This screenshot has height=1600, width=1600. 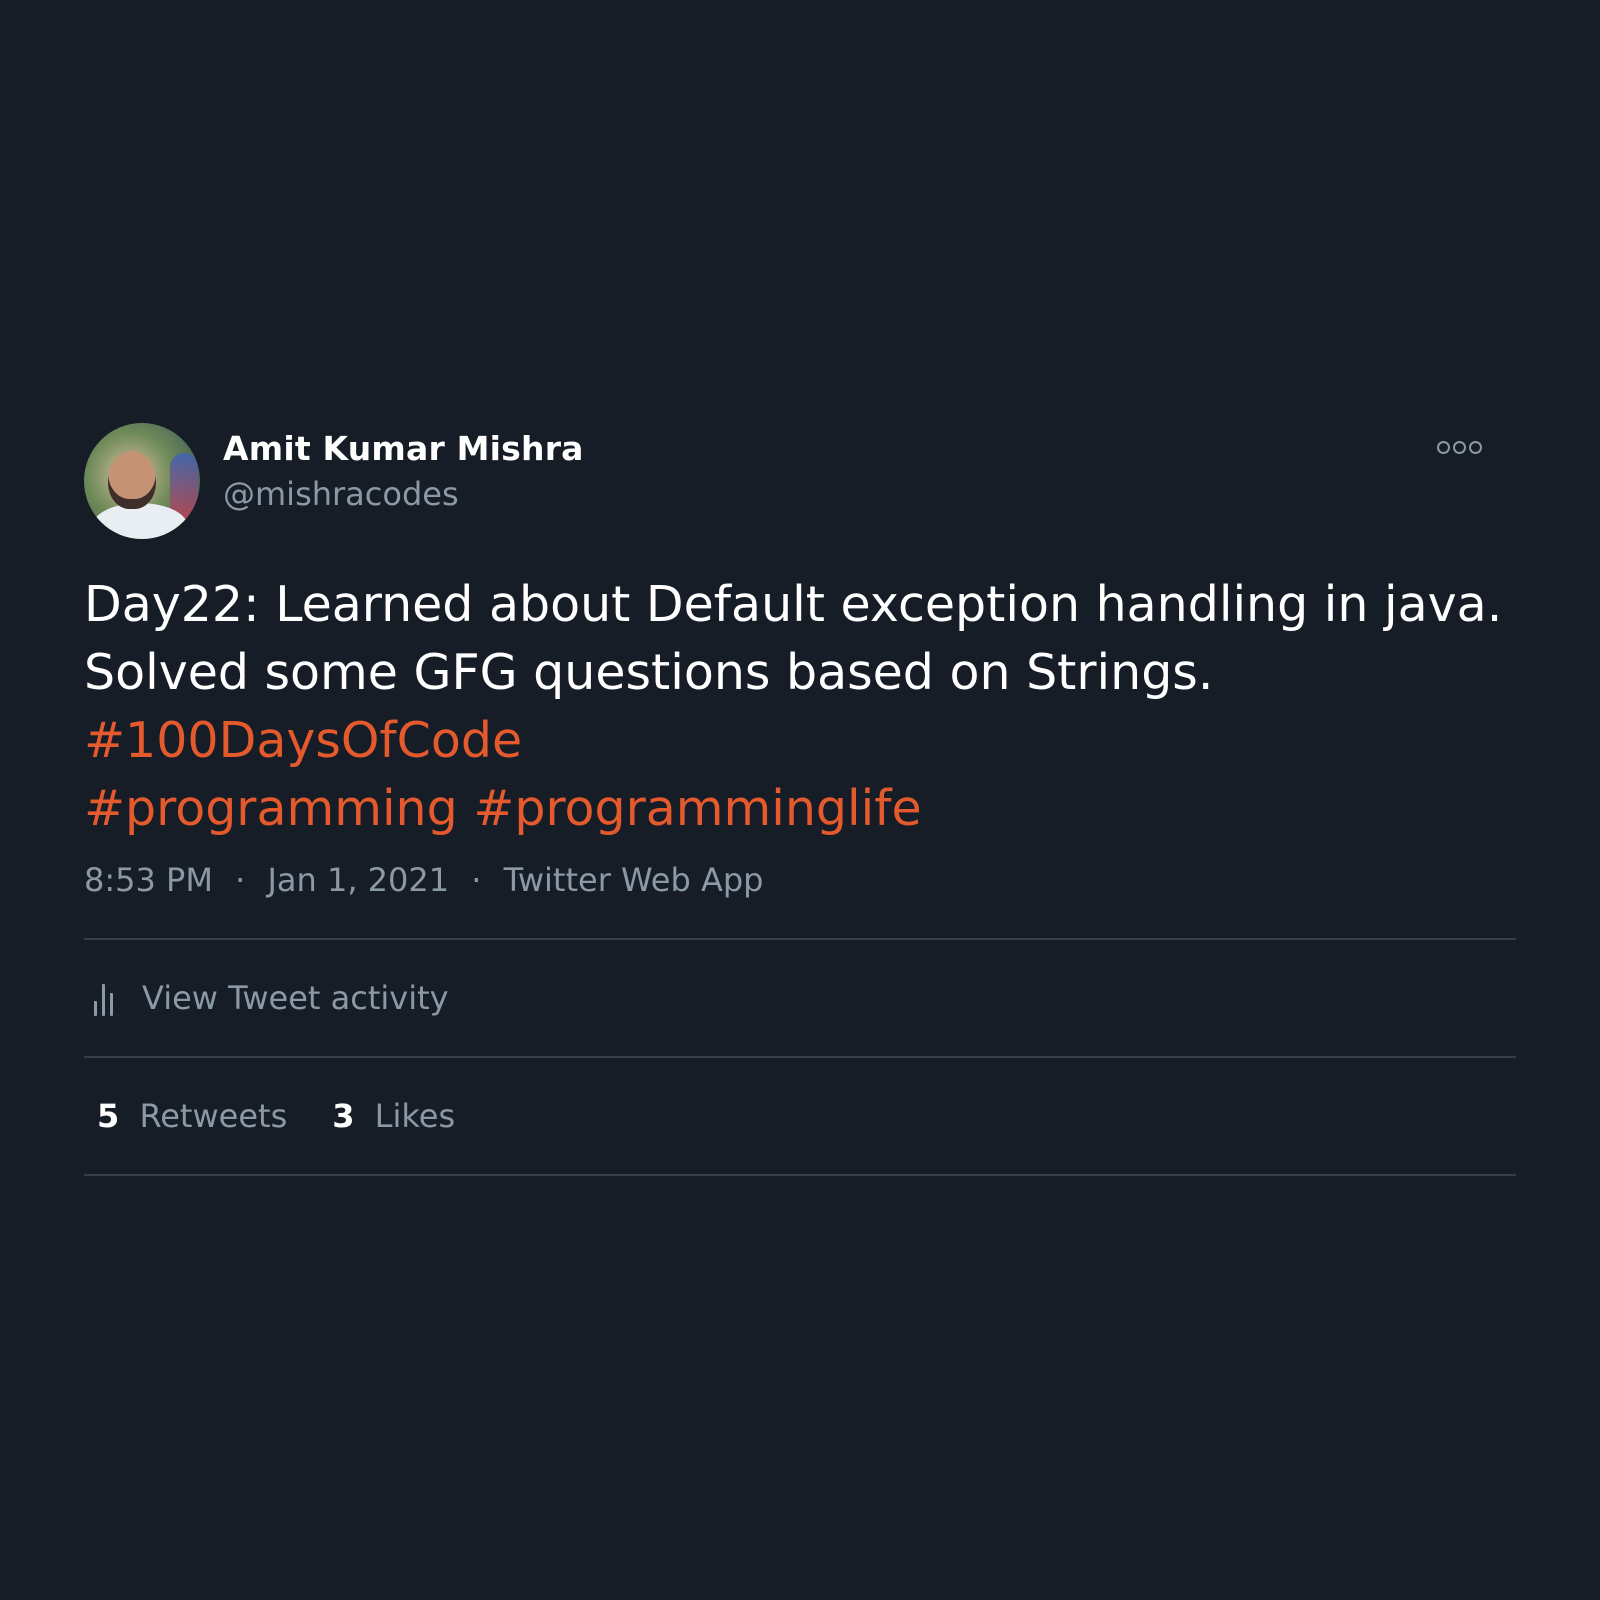 I want to click on divider-bottom, so click(x=800, y=1175).